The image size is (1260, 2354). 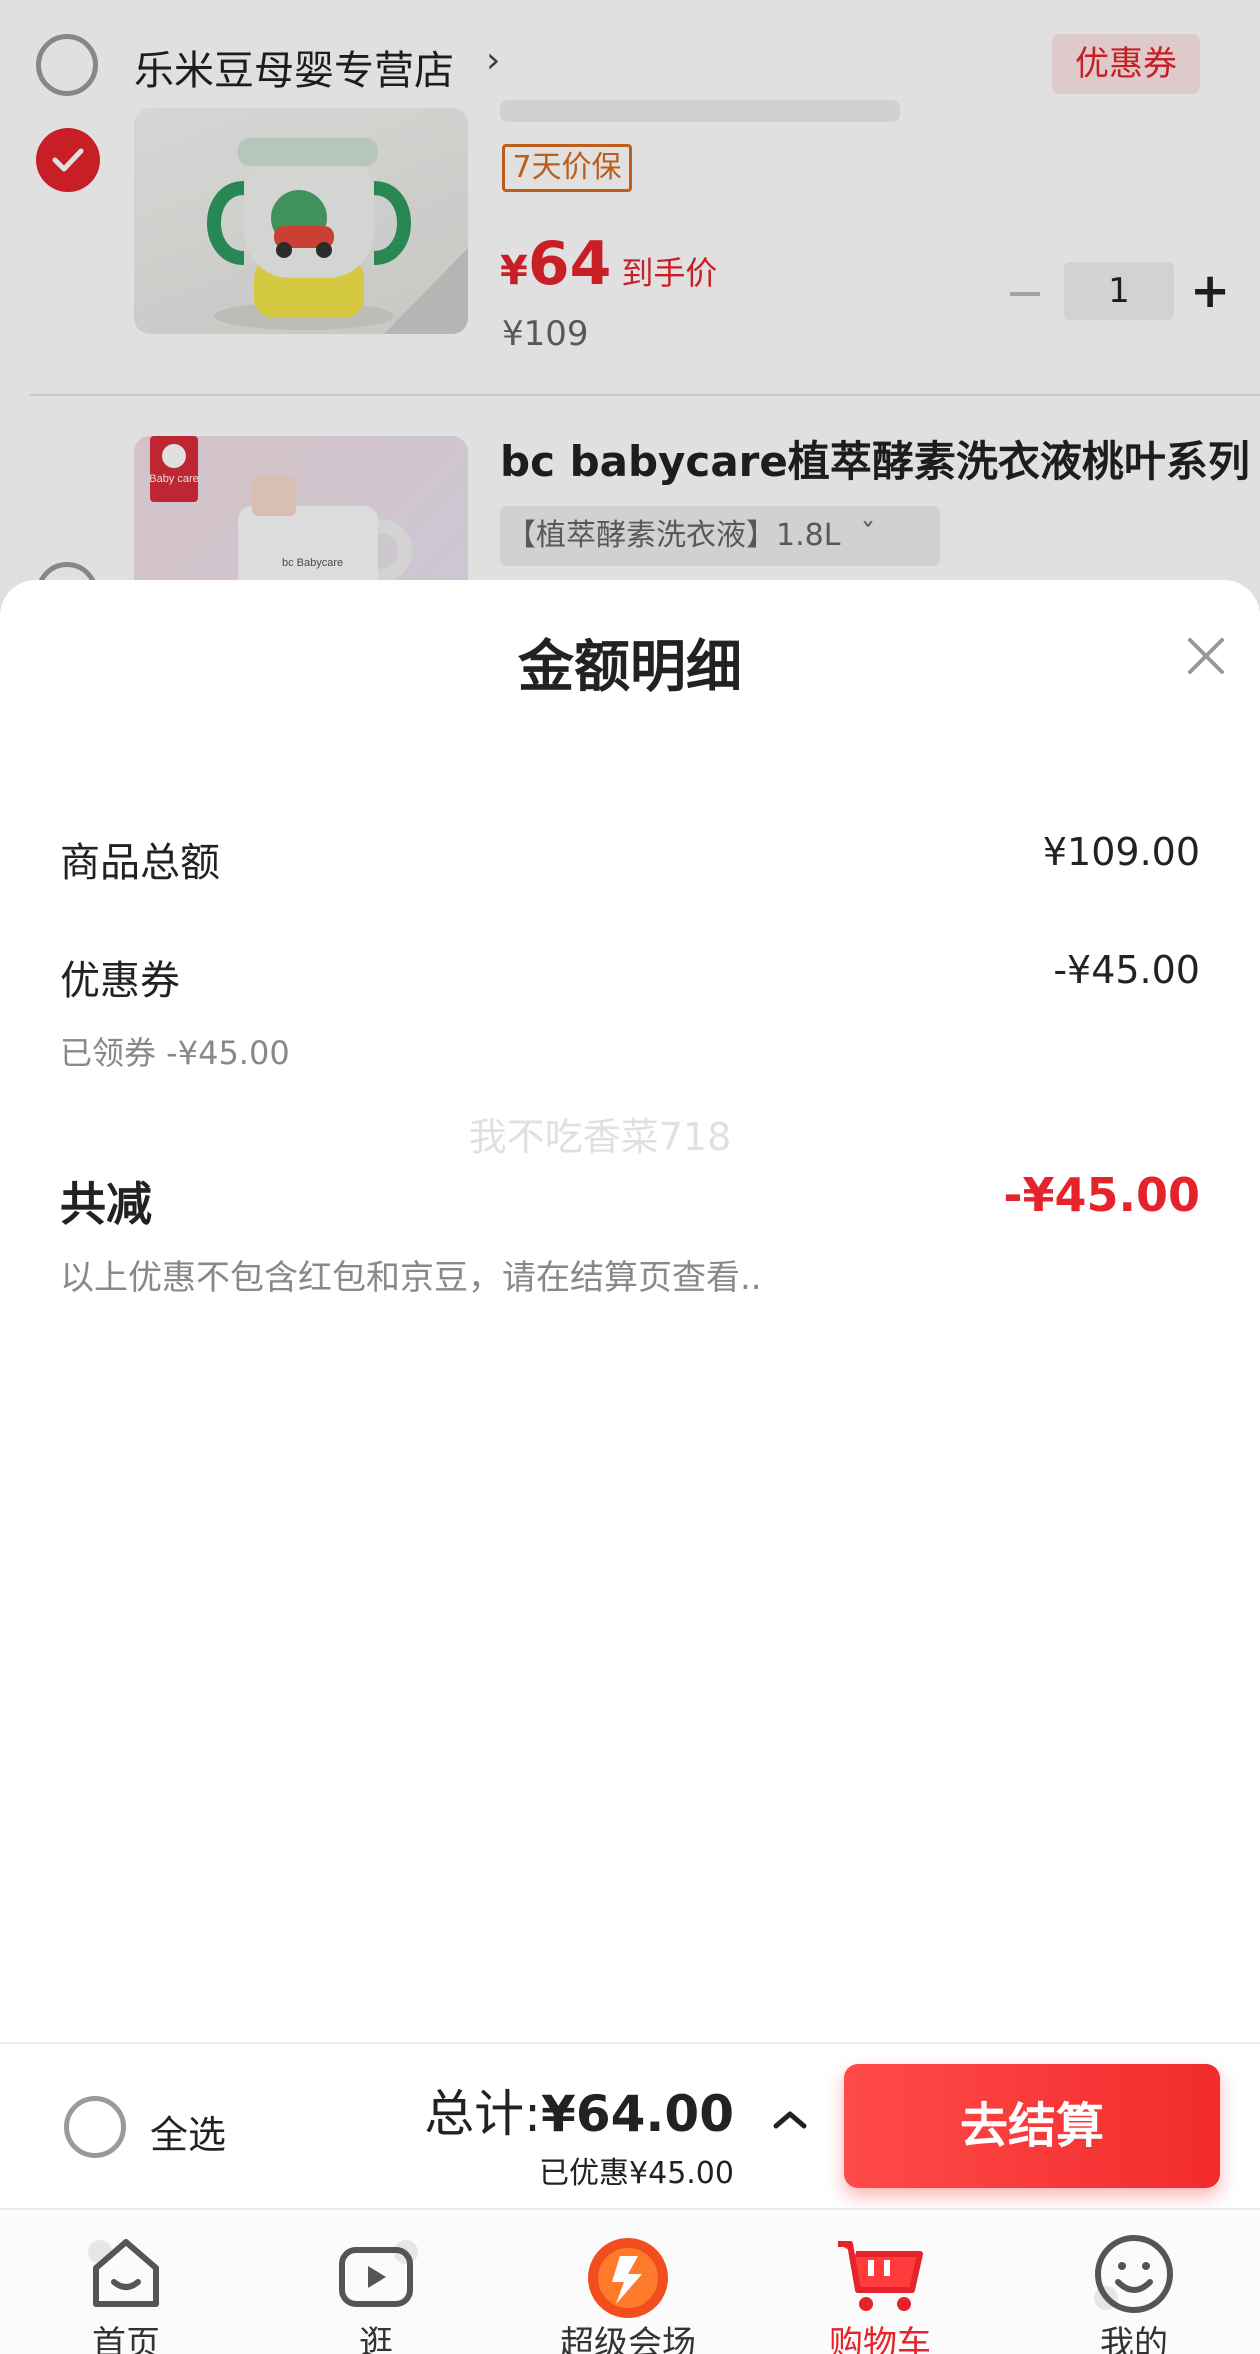 I want to click on select-all-checkbox, so click(x=95, y=2127).